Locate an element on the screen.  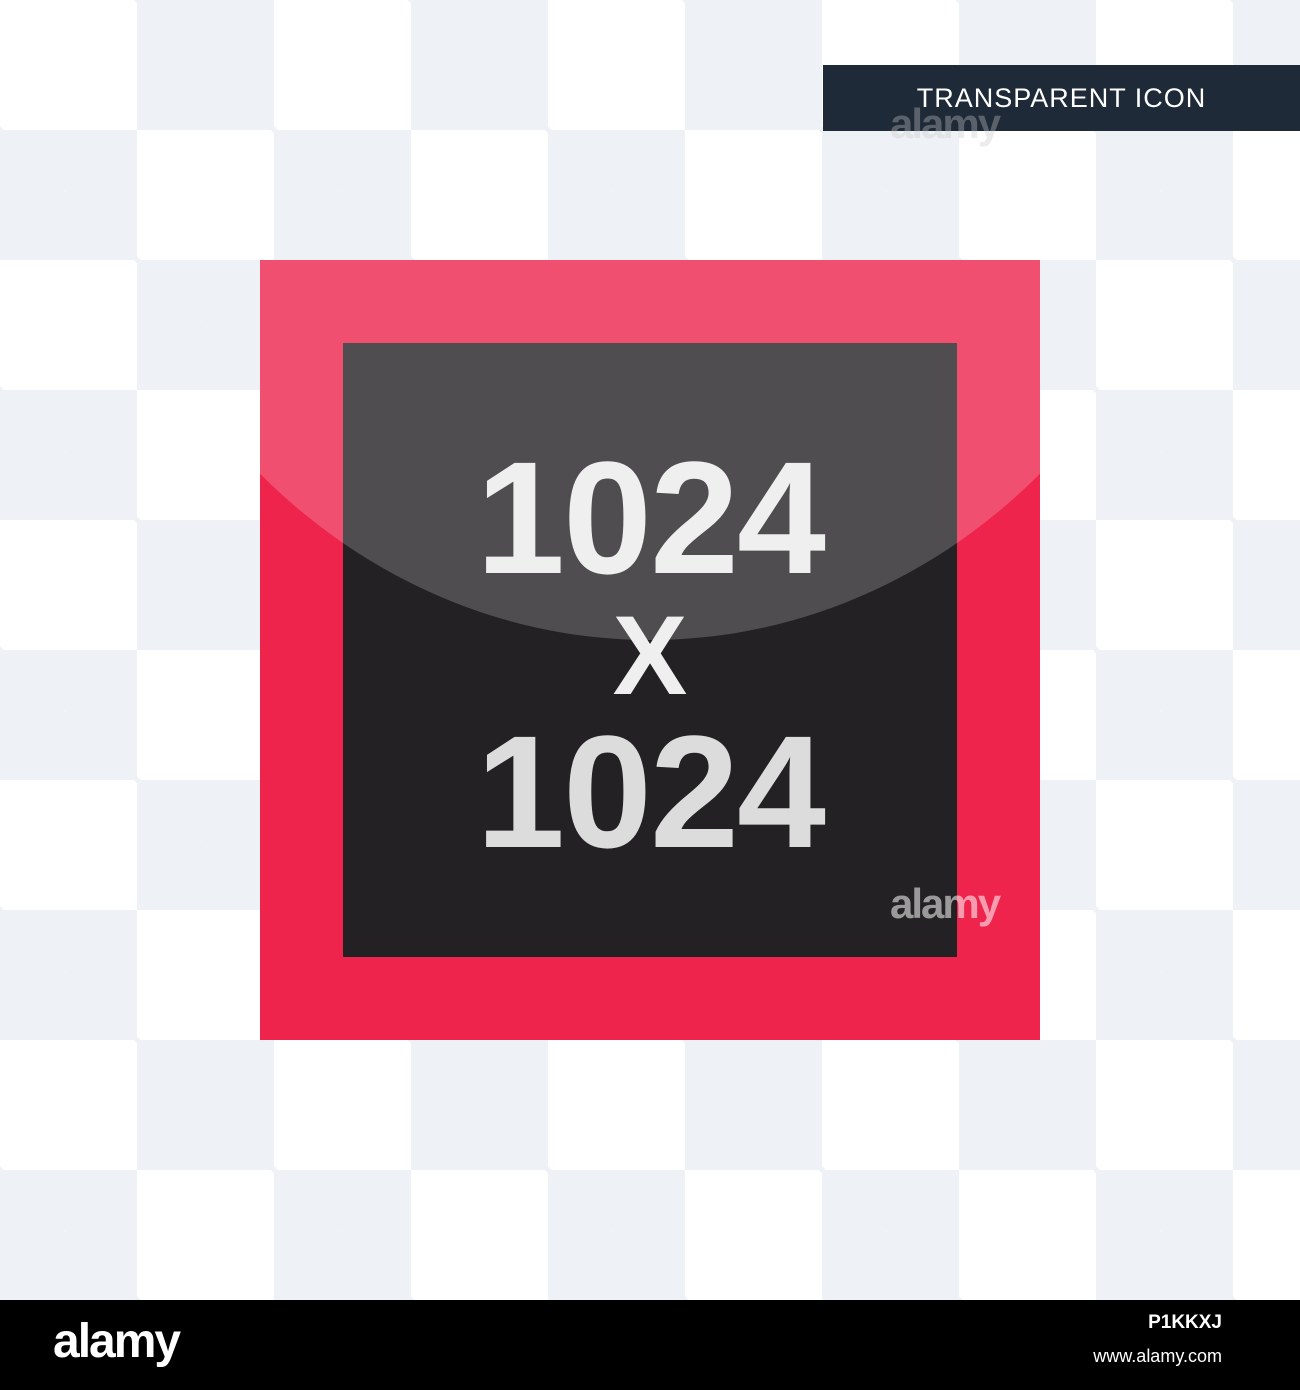
icon-times-text: X is located at coordinates (650, 655).